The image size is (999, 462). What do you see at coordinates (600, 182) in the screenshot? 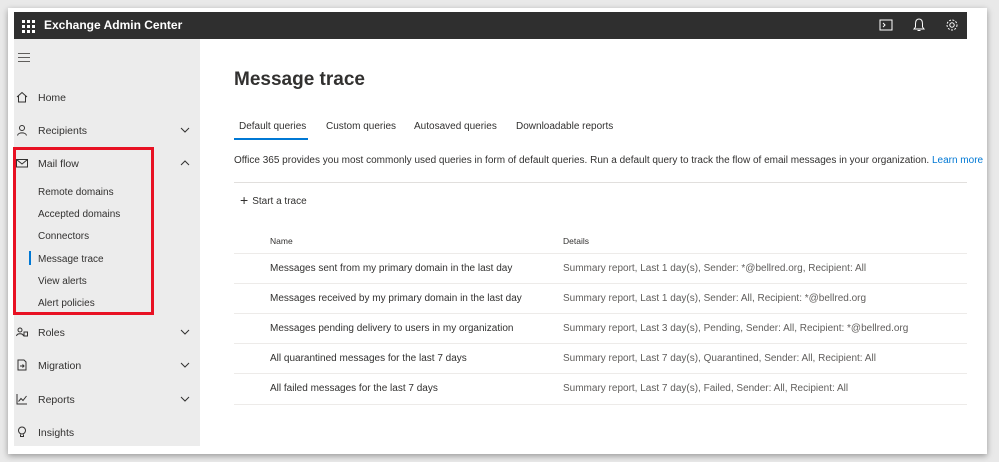
I see `divider` at bounding box center [600, 182].